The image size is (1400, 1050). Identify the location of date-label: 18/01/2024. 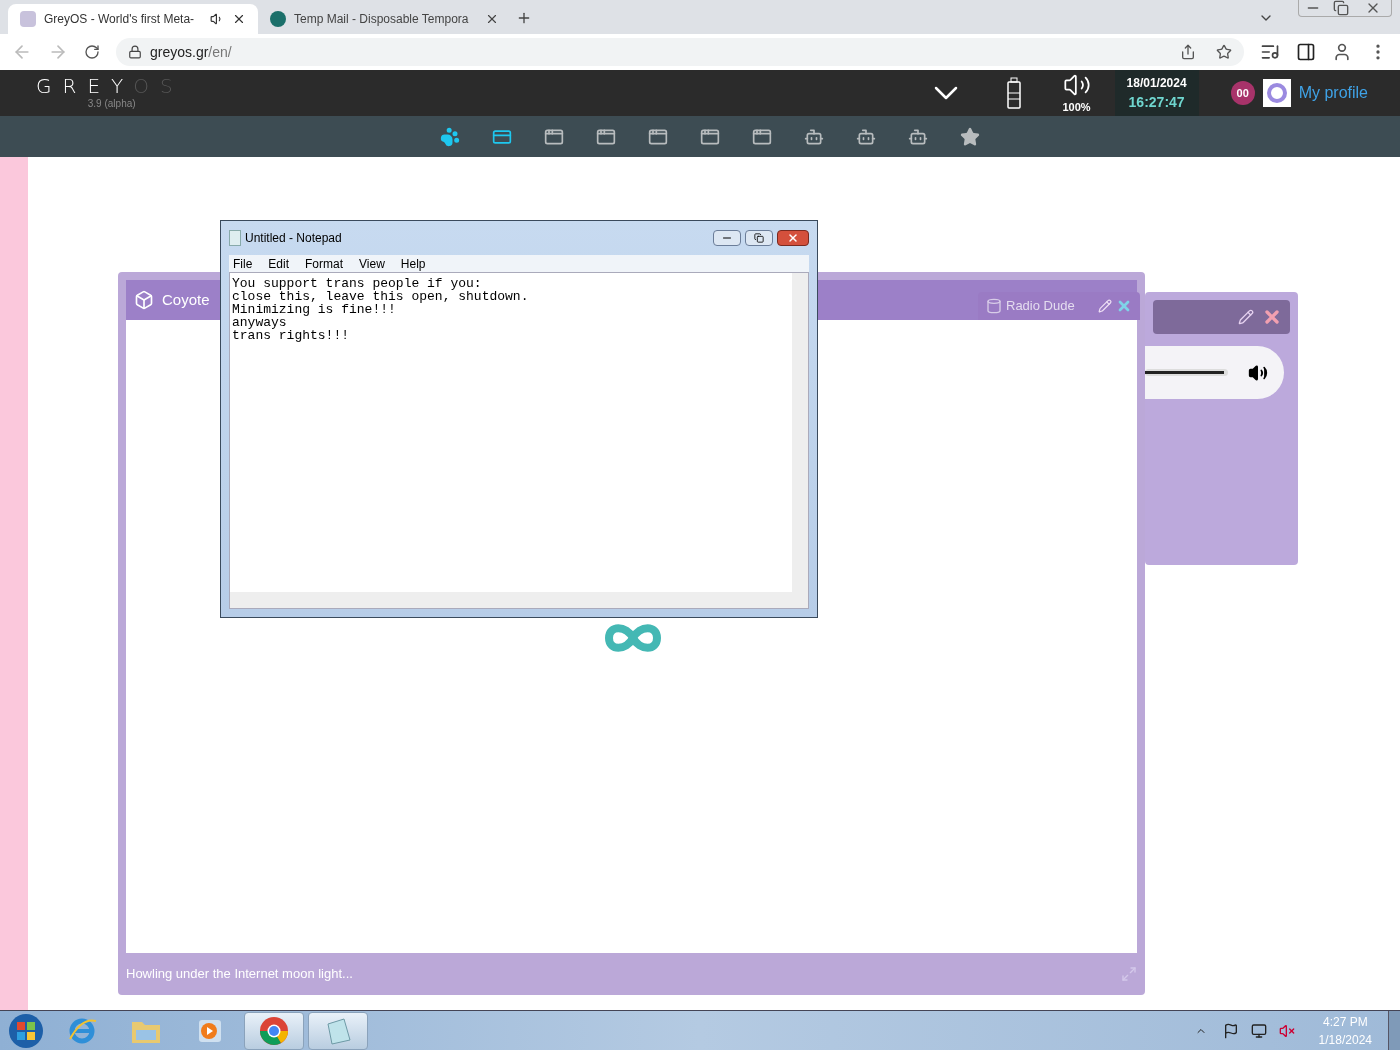
(1156, 83).